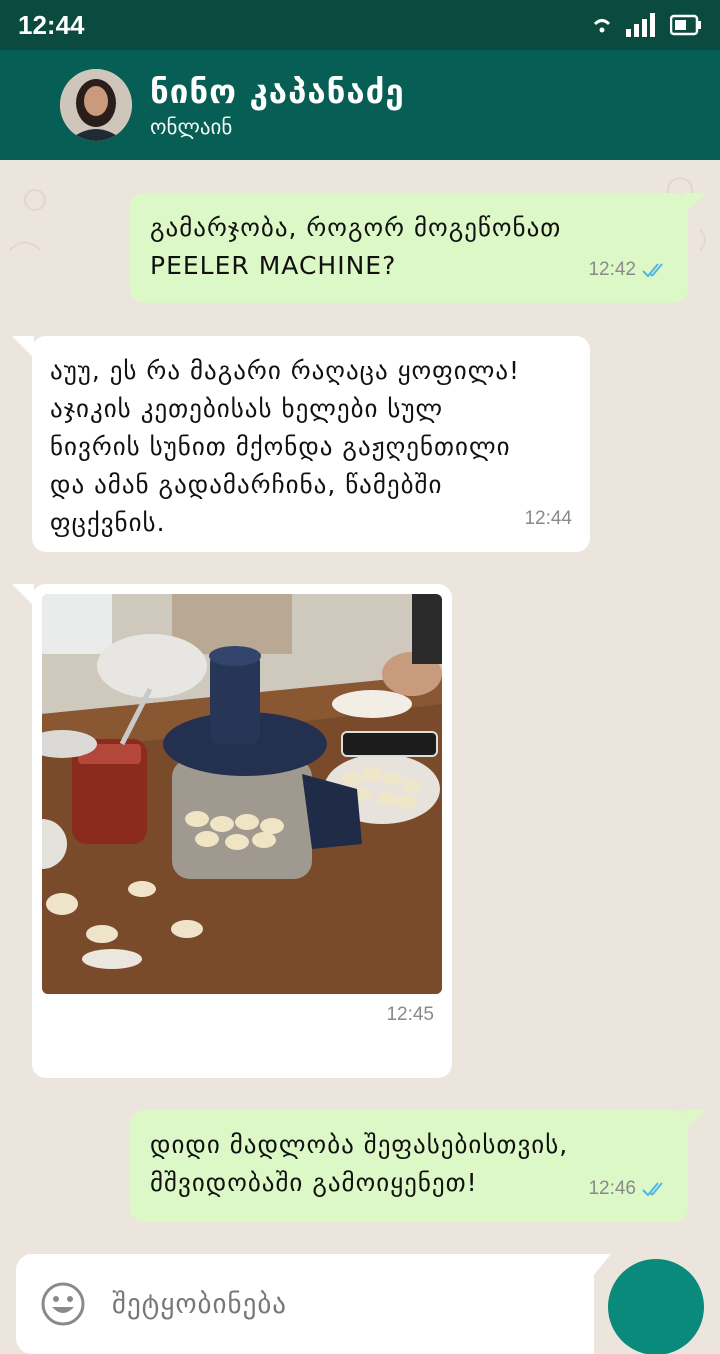  I want to click on message-meta: 12:45, so click(410, 1015).